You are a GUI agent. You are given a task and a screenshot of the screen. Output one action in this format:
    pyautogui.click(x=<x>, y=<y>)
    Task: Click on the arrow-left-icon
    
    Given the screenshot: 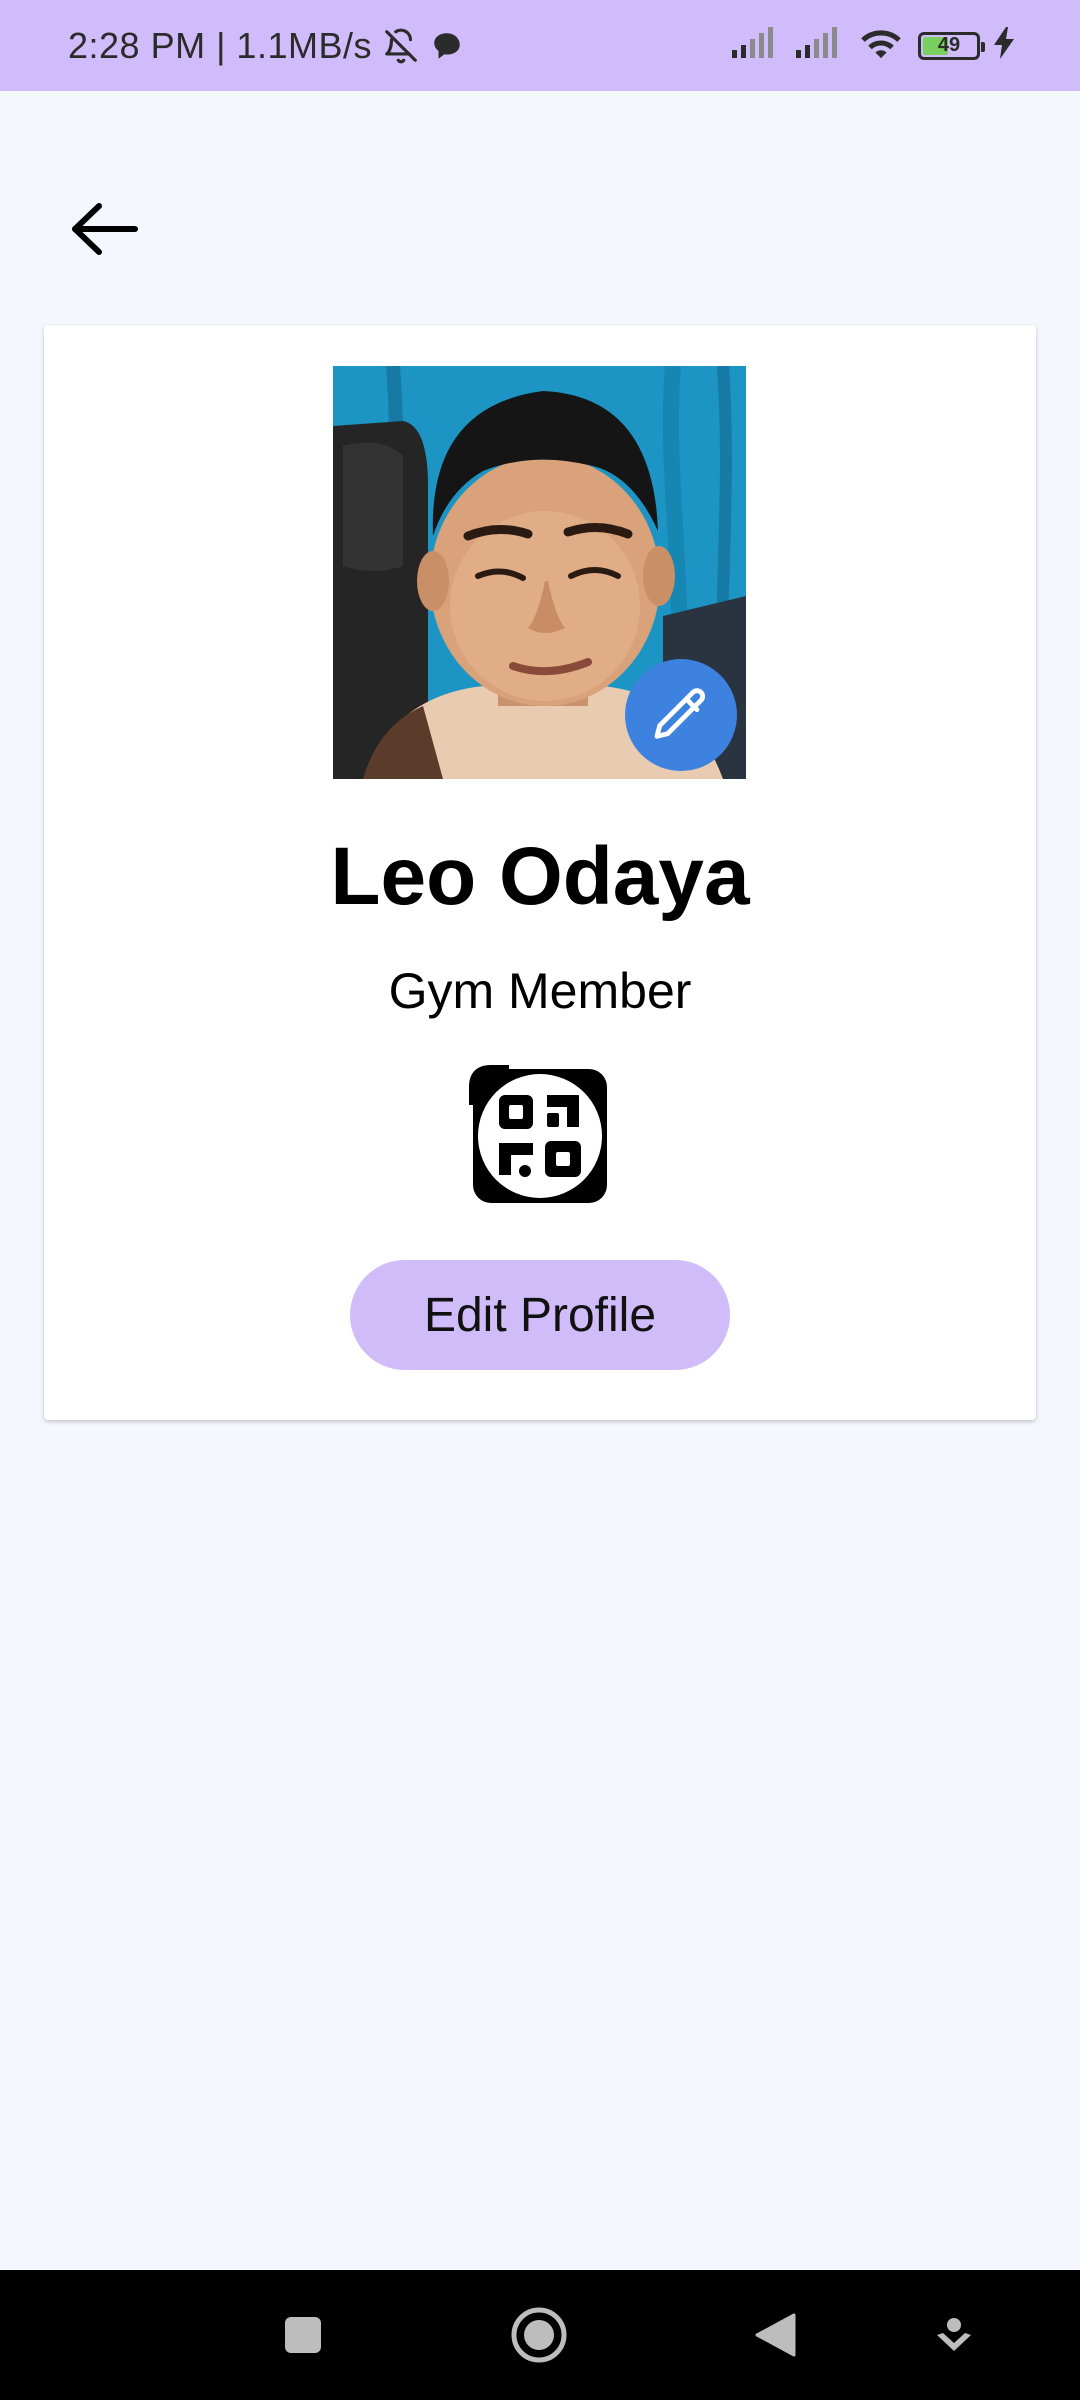 What is the action you would take?
    pyautogui.click(x=105, y=229)
    